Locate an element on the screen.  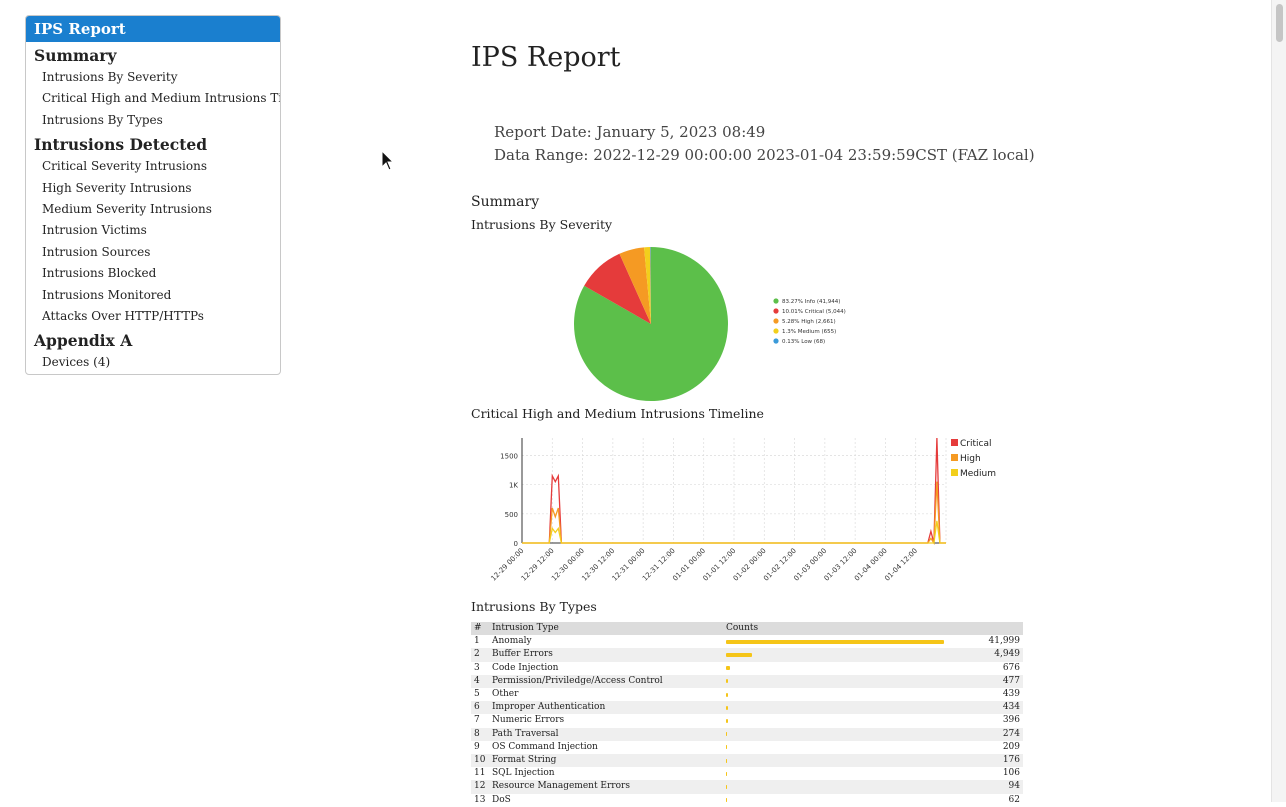
mouse-cursor-icon is located at coordinates (388, 162).